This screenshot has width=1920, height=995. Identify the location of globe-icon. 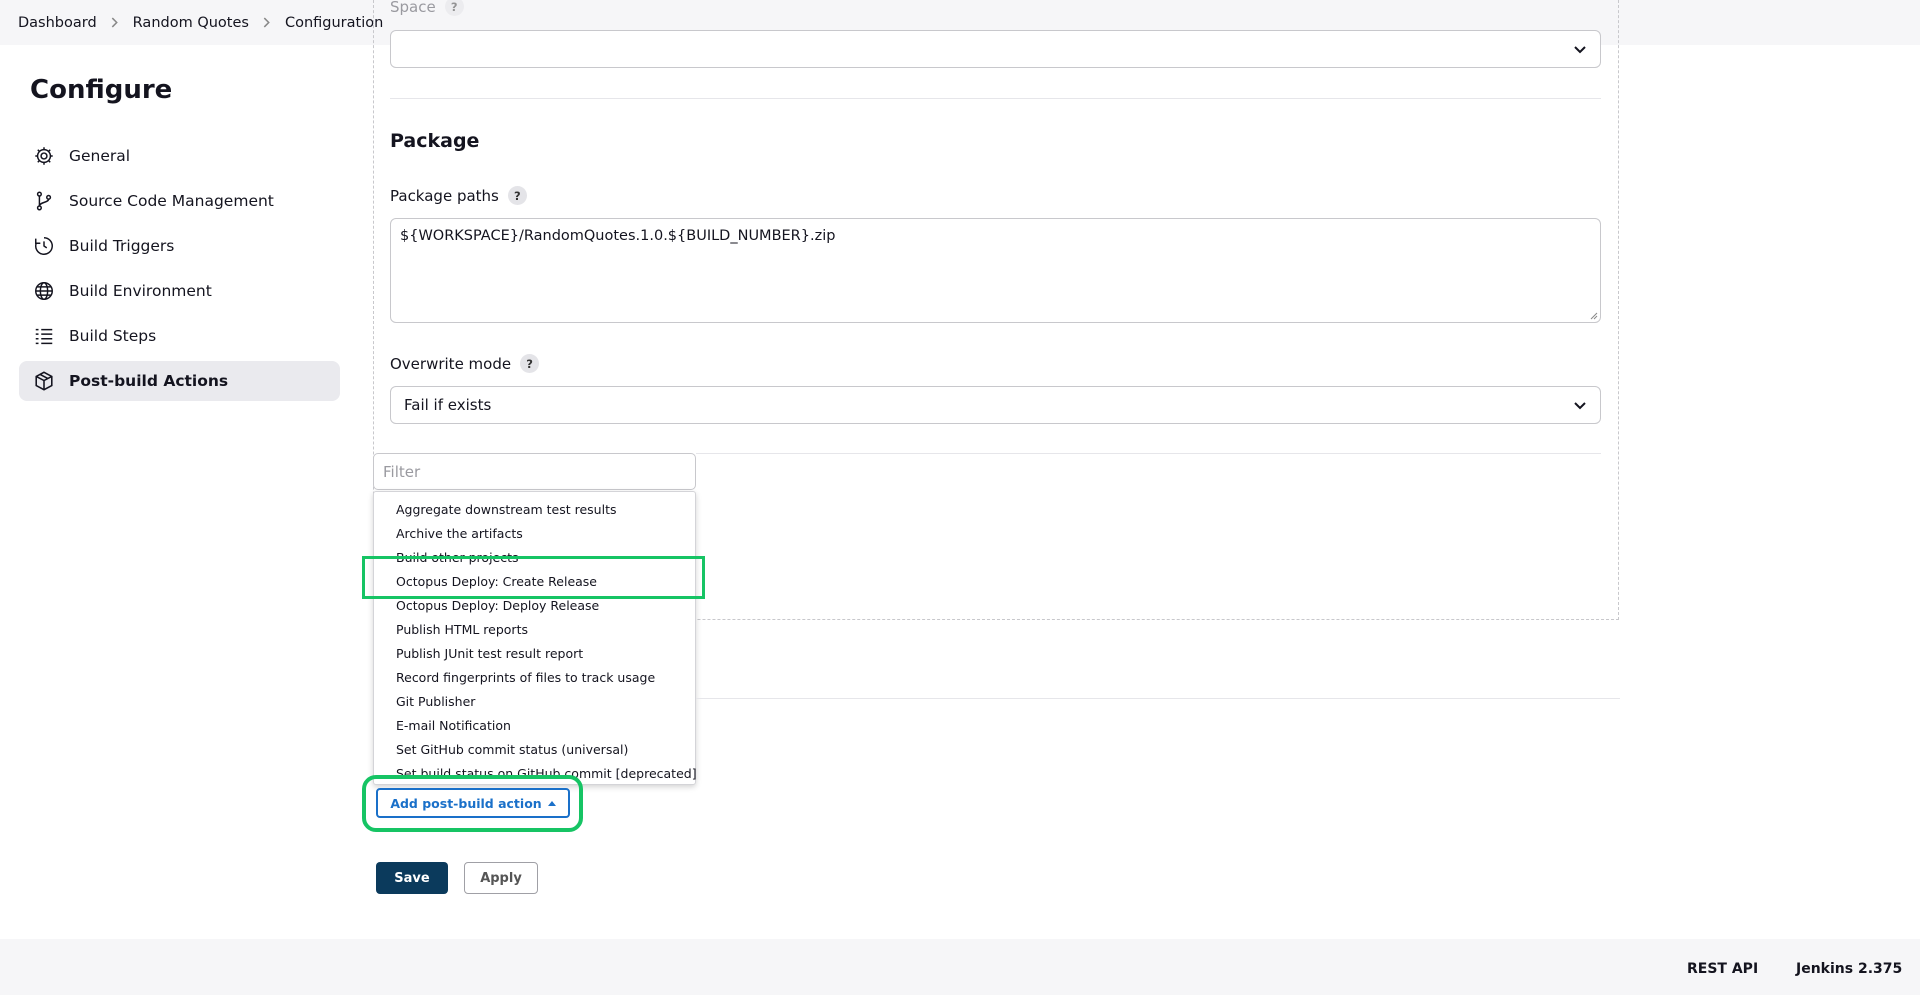
(44, 291).